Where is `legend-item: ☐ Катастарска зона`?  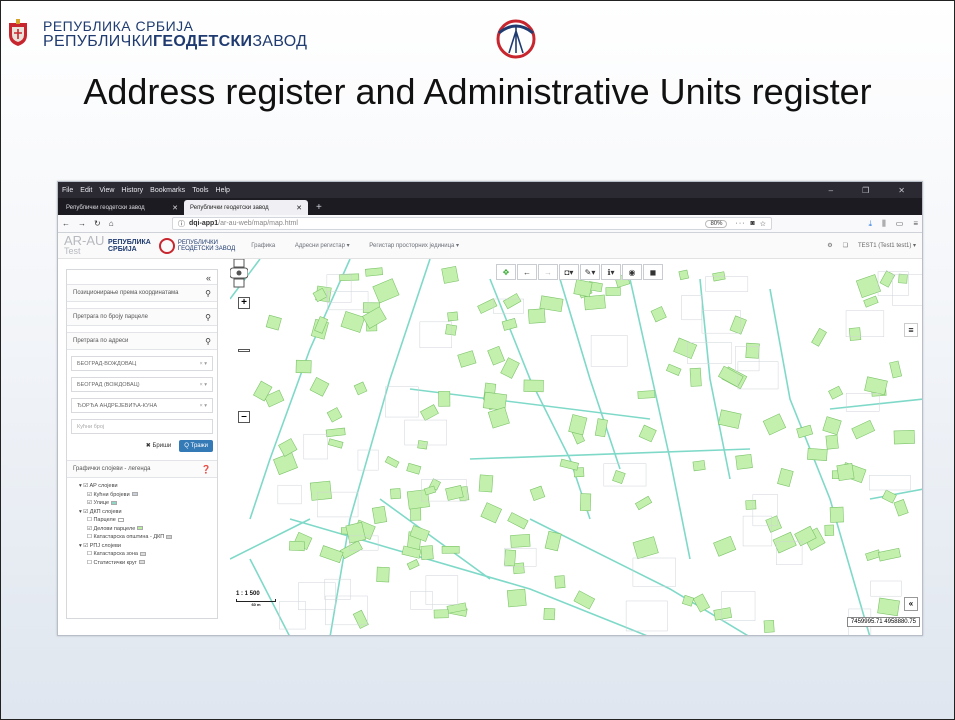
legend-item: ☐ Катастарска зона is located at coordinates (142, 554).